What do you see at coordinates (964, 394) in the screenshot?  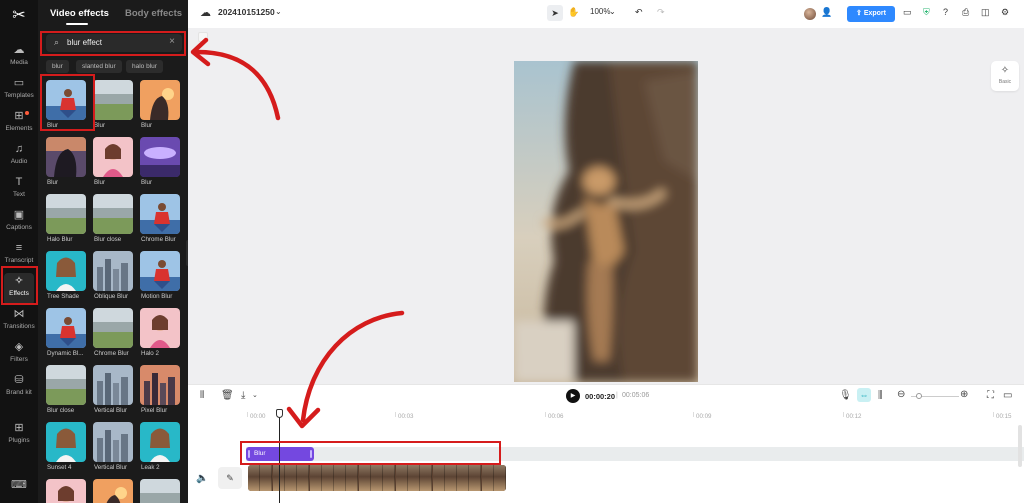 I see `zoom-in-icon: ⊕` at bounding box center [964, 394].